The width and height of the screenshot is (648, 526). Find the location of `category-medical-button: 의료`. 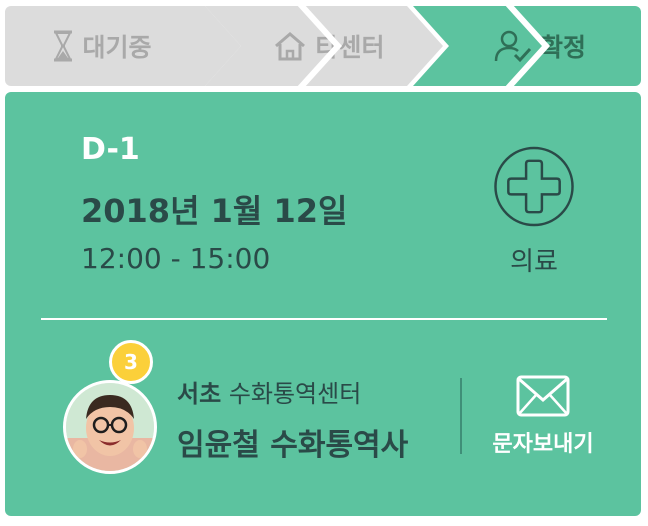

category-medical-button: 의료 is located at coordinates (534, 212).